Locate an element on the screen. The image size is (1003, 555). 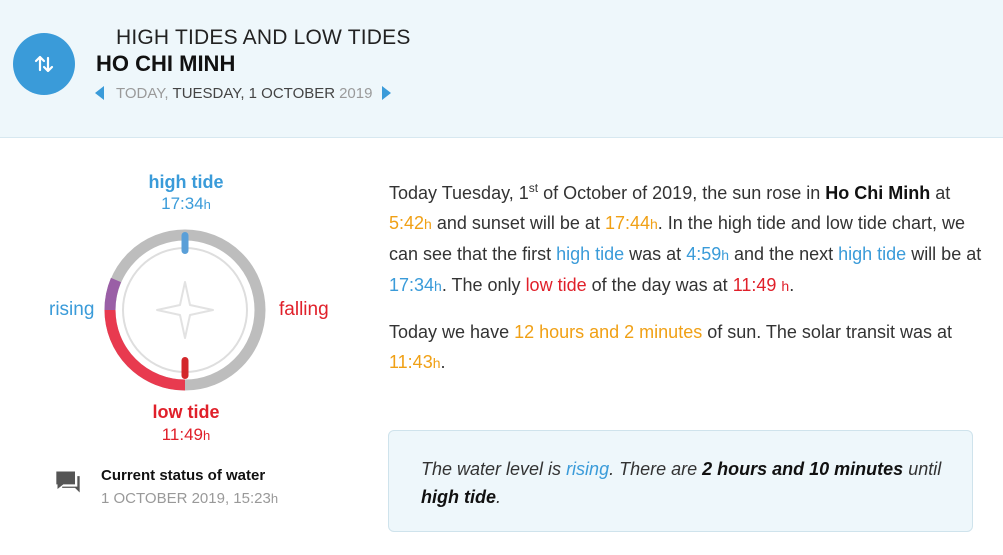
page-title: HO CHI MINH is located at coordinates (166, 63).